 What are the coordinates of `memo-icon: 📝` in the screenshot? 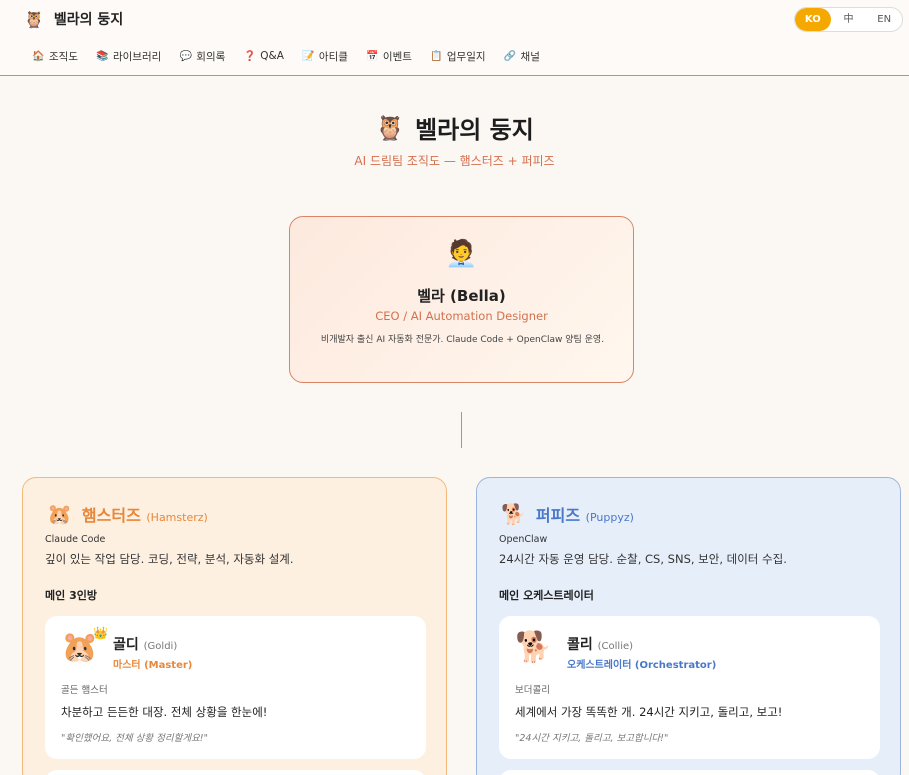 It's located at (308, 56).